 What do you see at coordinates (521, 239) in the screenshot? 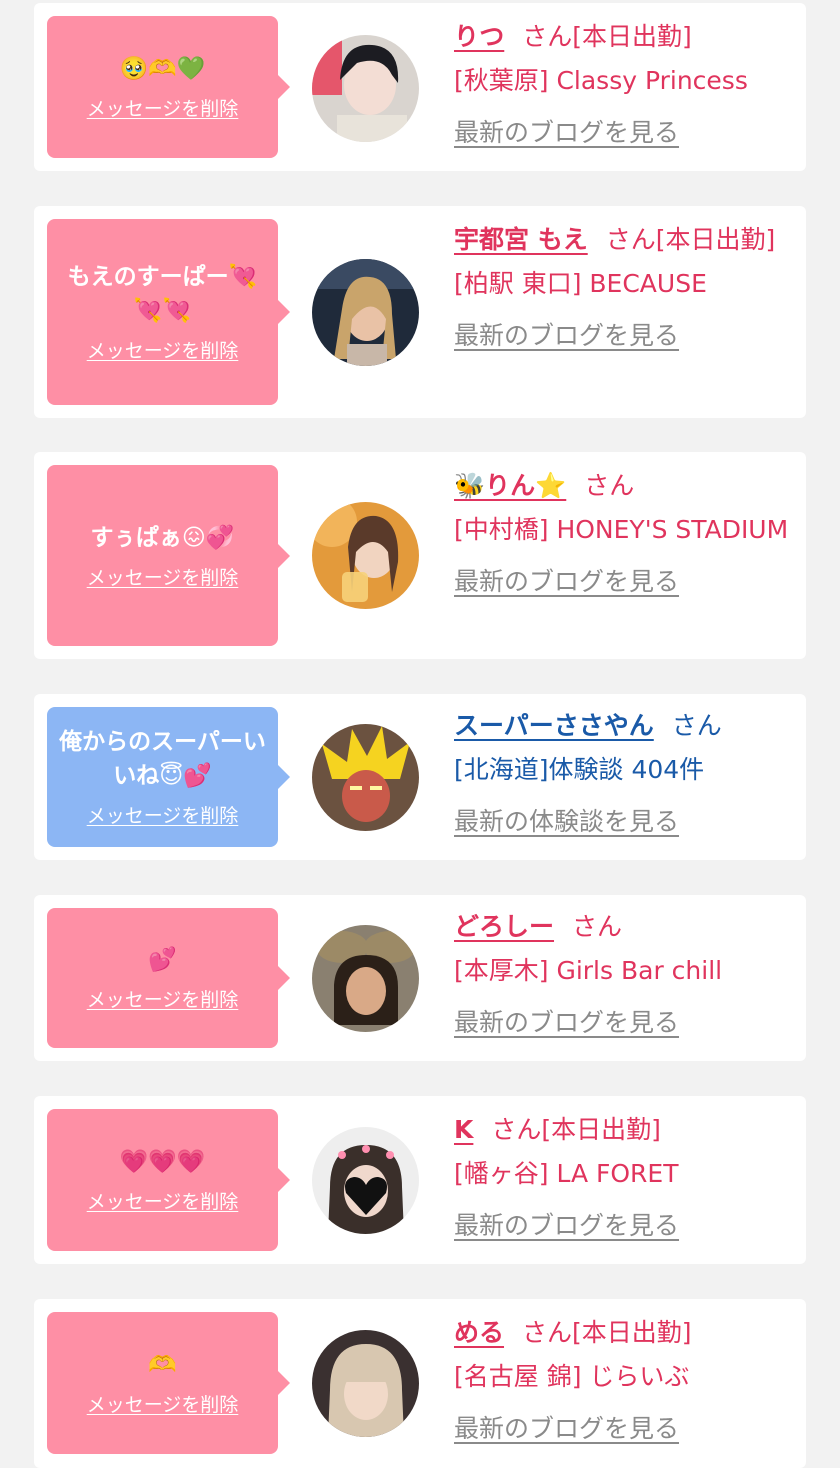
I see `girl-name-link: 宇都宮 もえ` at bounding box center [521, 239].